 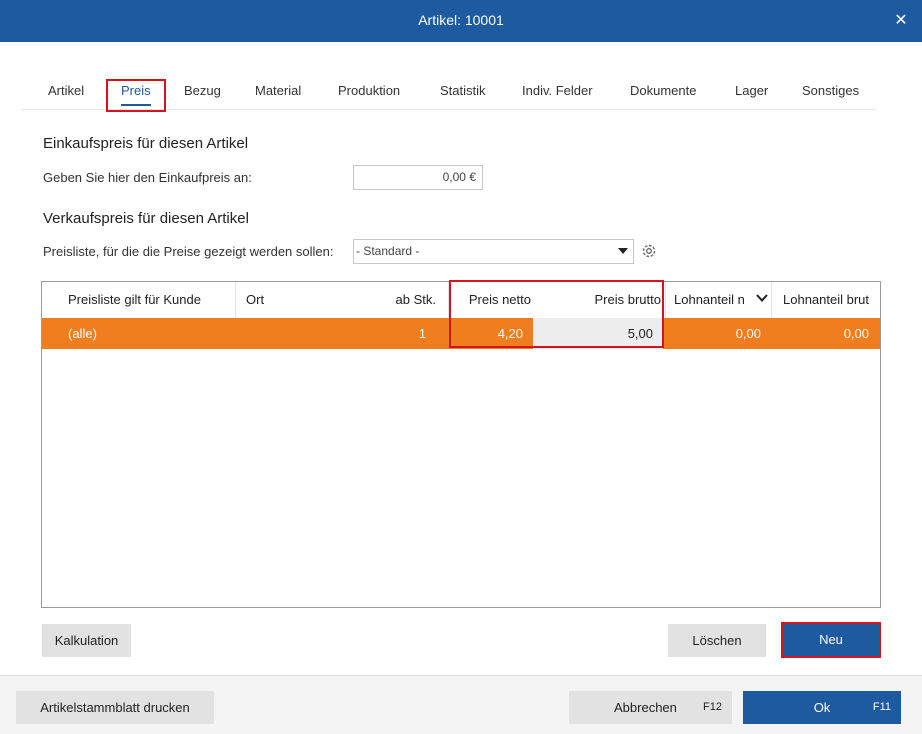 What do you see at coordinates (404, 300) in the screenshot?
I see `col-header-ab-stk: ab Stk.` at bounding box center [404, 300].